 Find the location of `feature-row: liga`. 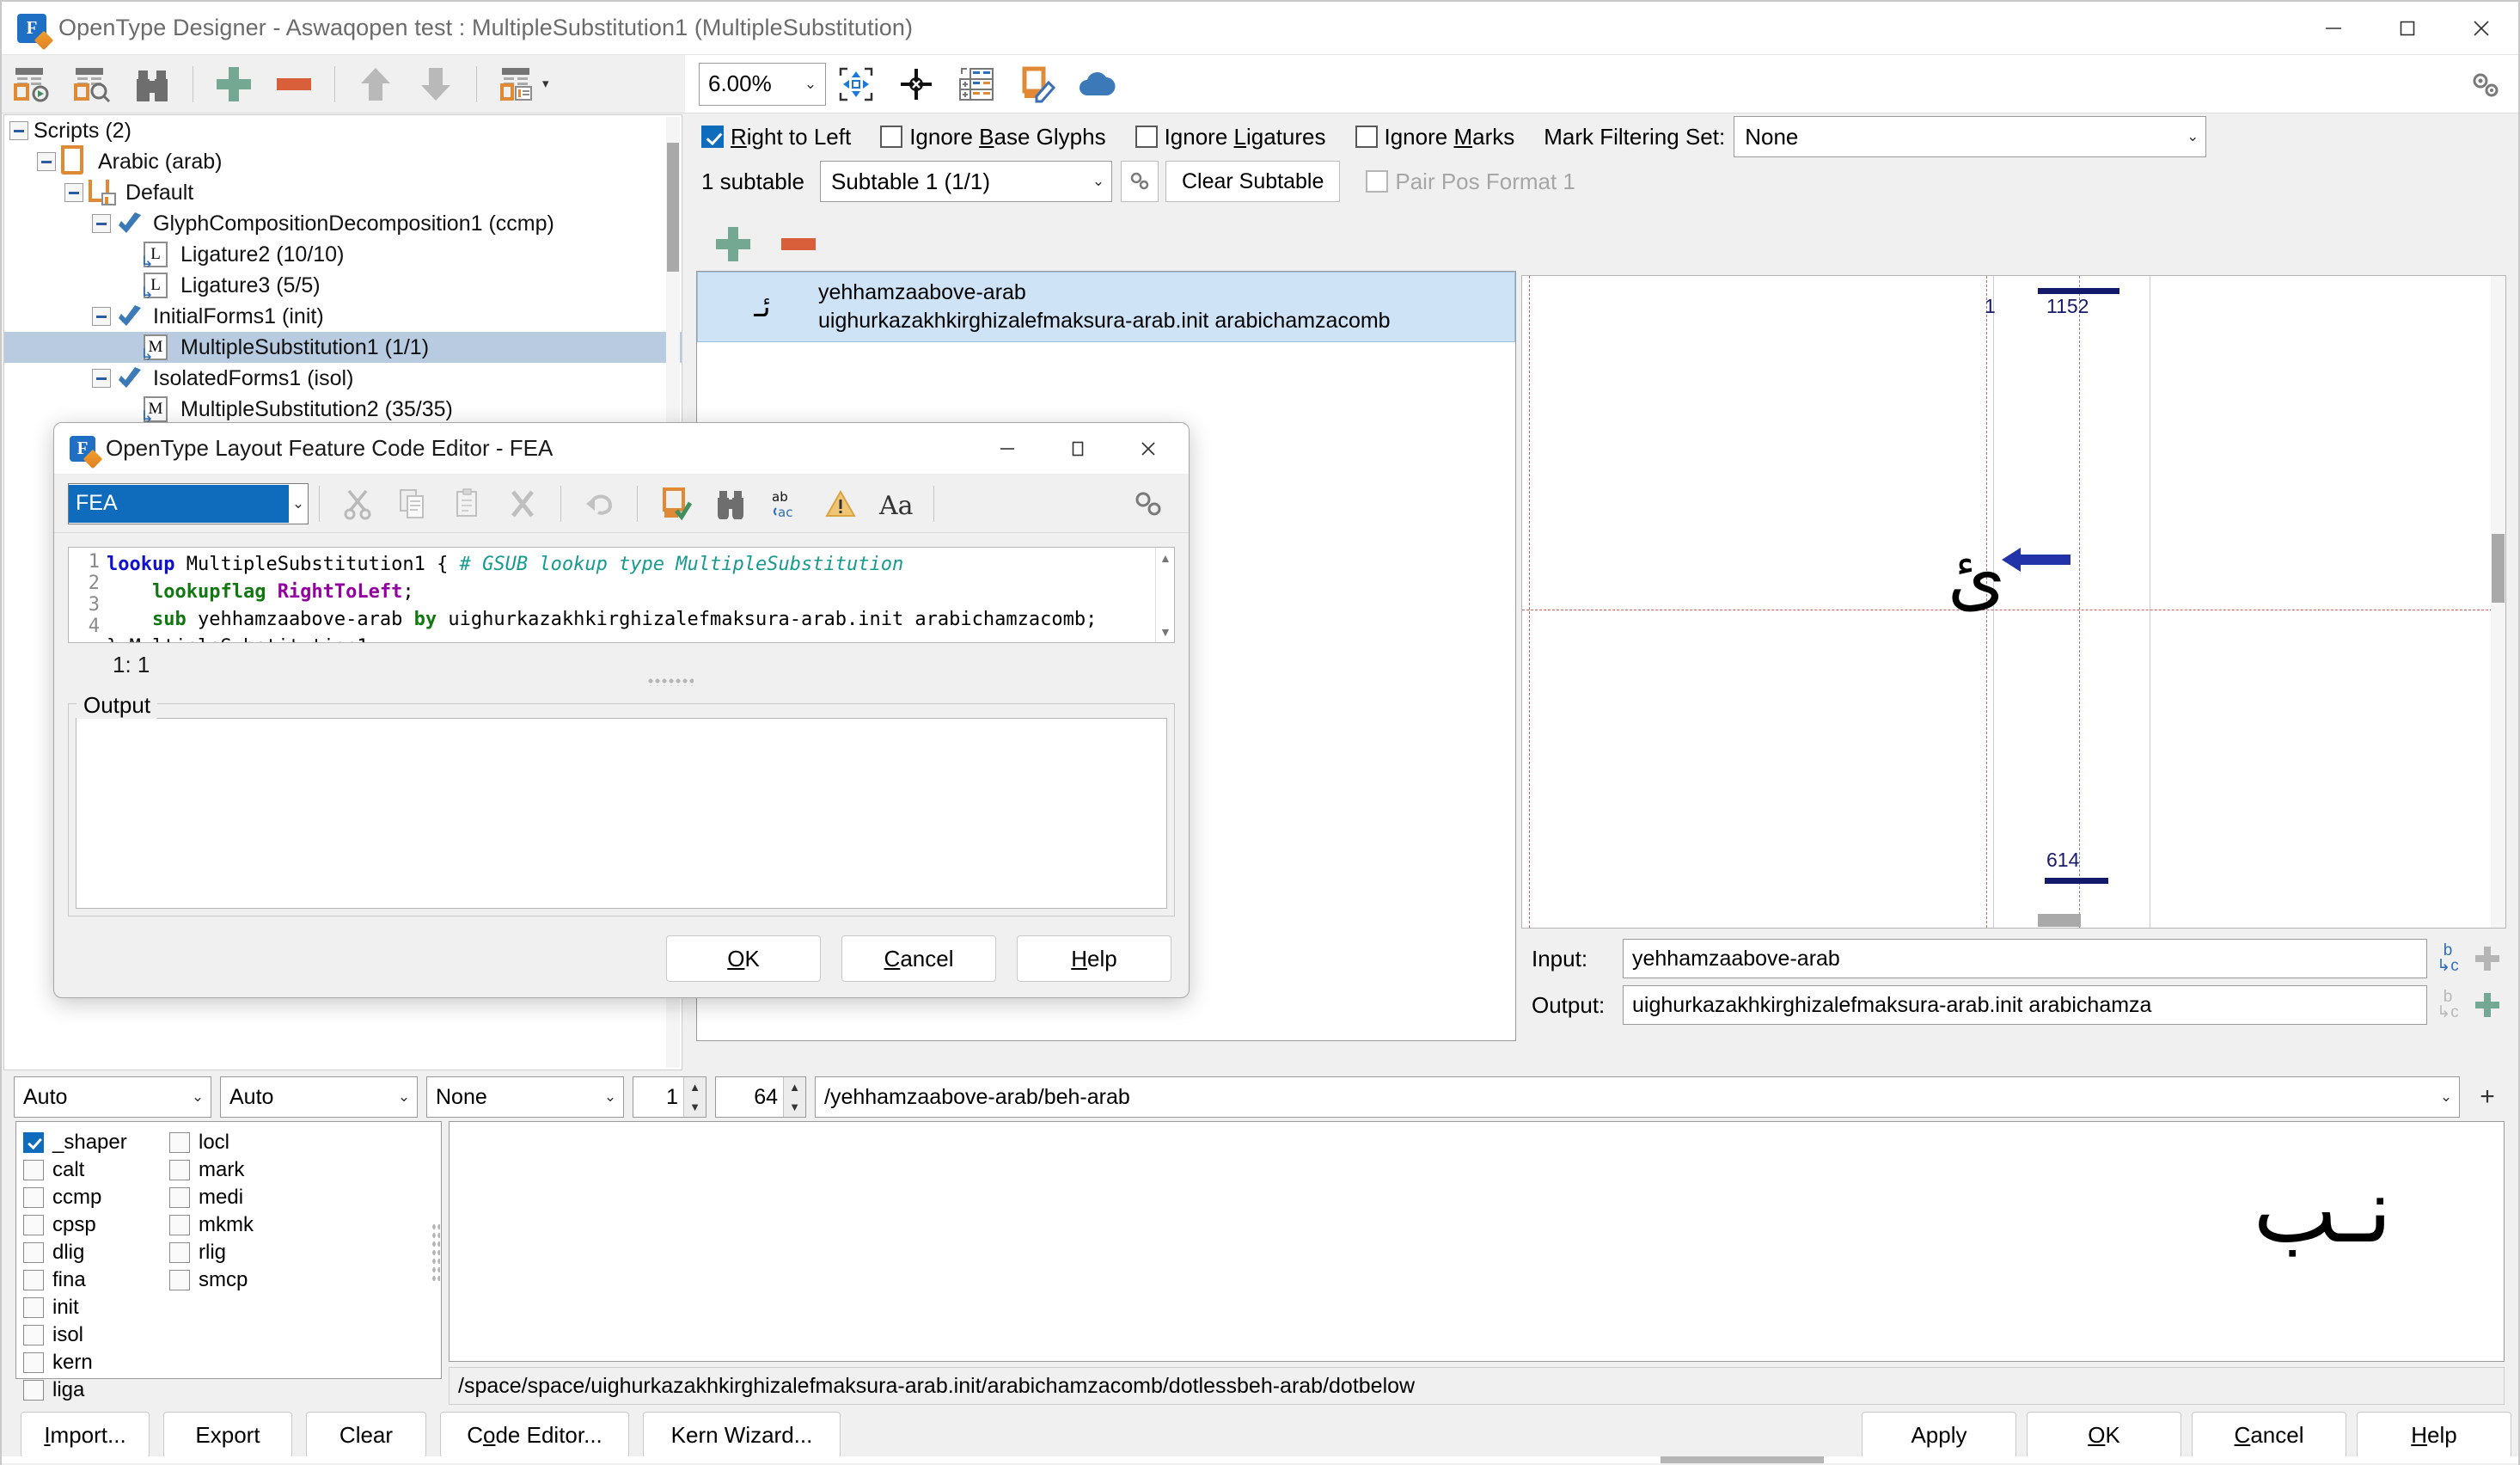

feature-row: liga is located at coordinates (96, 1390).